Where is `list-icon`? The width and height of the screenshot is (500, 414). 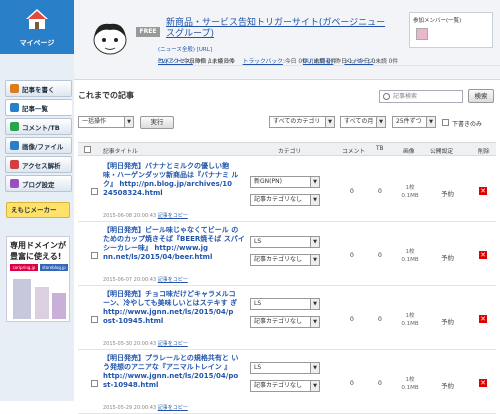 list-icon is located at coordinates (14, 107).